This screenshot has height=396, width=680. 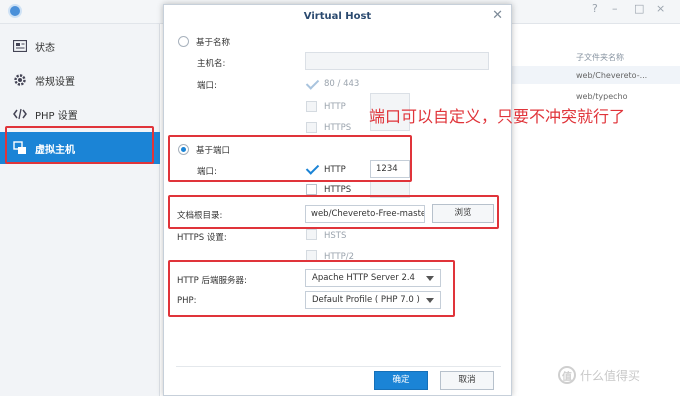 What do you see at coordinates (311, 255) in the screenshot?
I see `http2-checkbox` at bounding box center [311, 255].